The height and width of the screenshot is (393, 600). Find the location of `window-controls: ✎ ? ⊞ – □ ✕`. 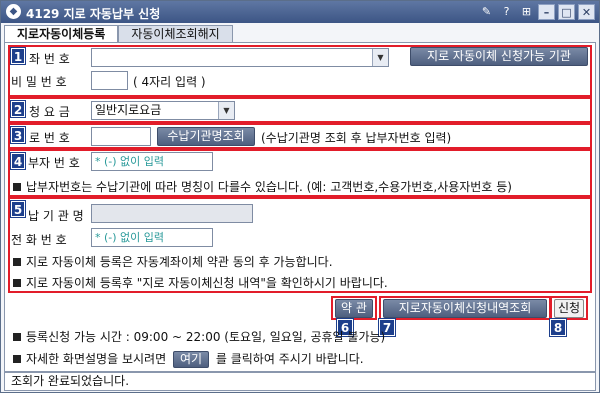

window-controls: ✎ ? ⊞ – □ ✕ is located at coordinates (536, 12).